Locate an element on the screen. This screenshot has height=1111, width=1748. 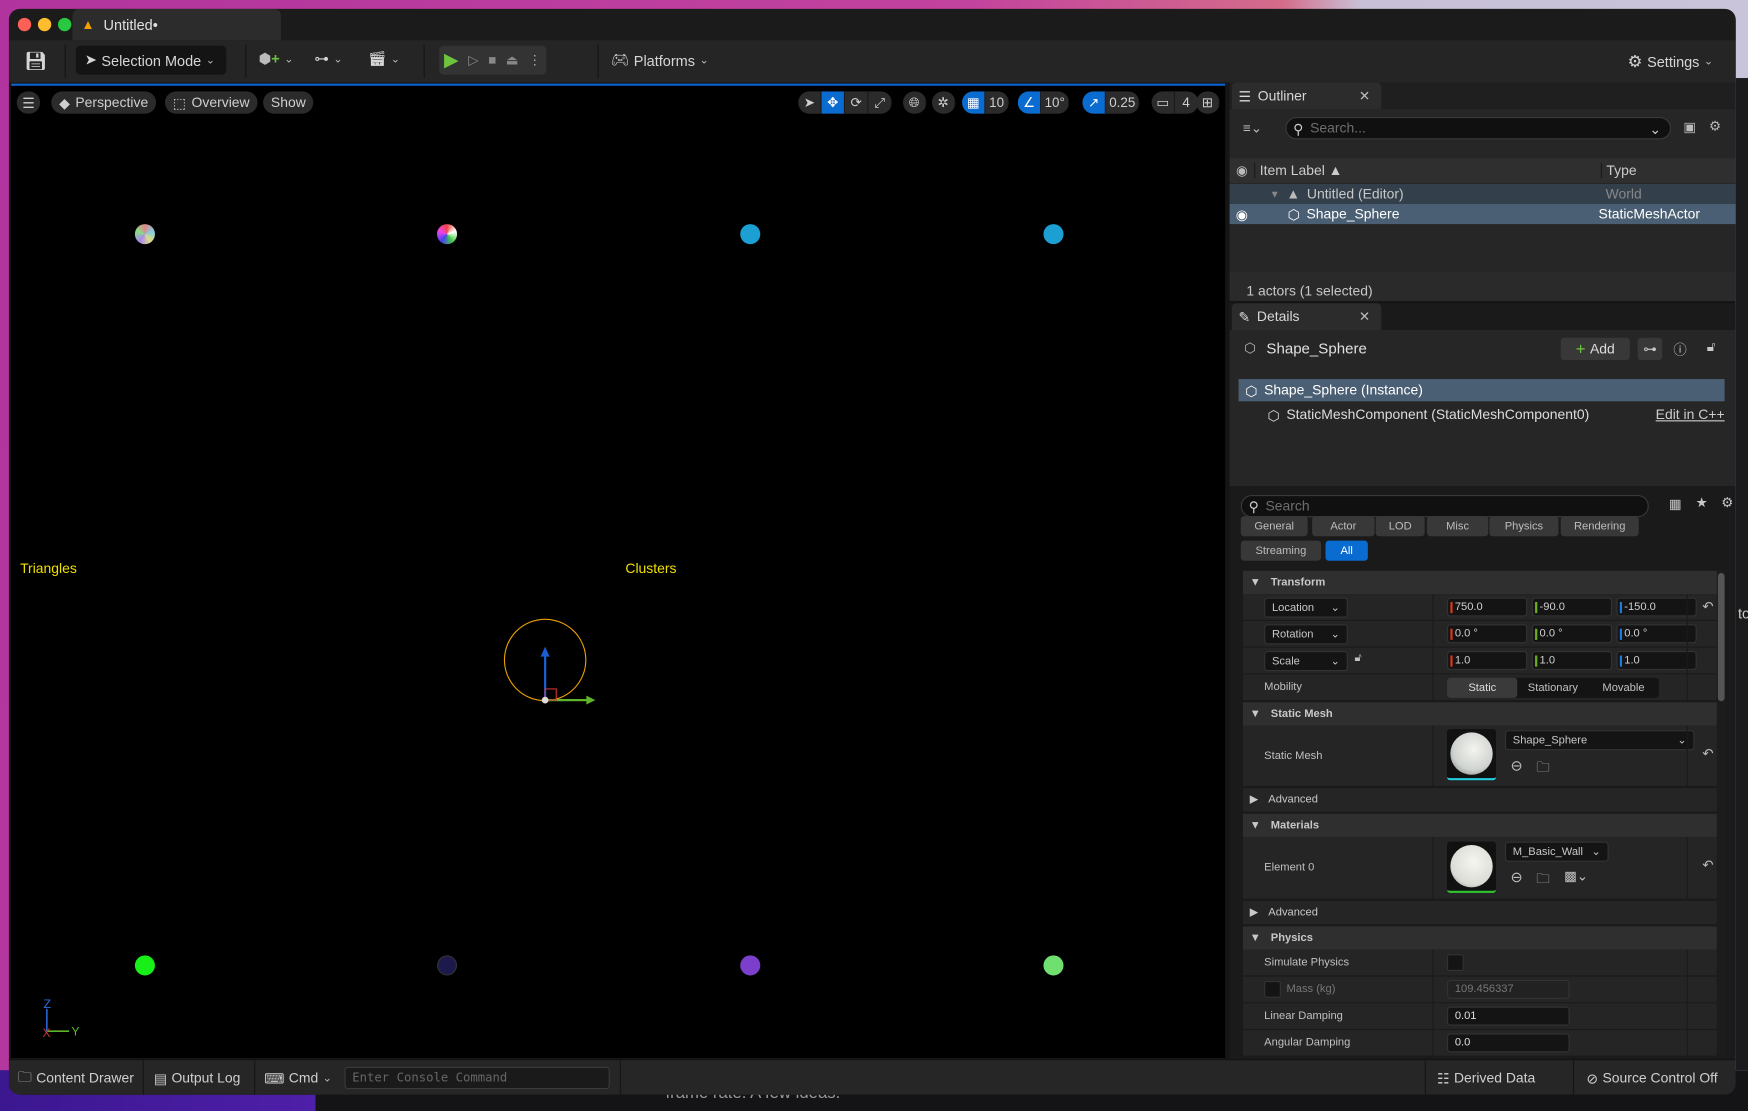
transform-section: ▼ Transform is located at coordinates (1483, 582).